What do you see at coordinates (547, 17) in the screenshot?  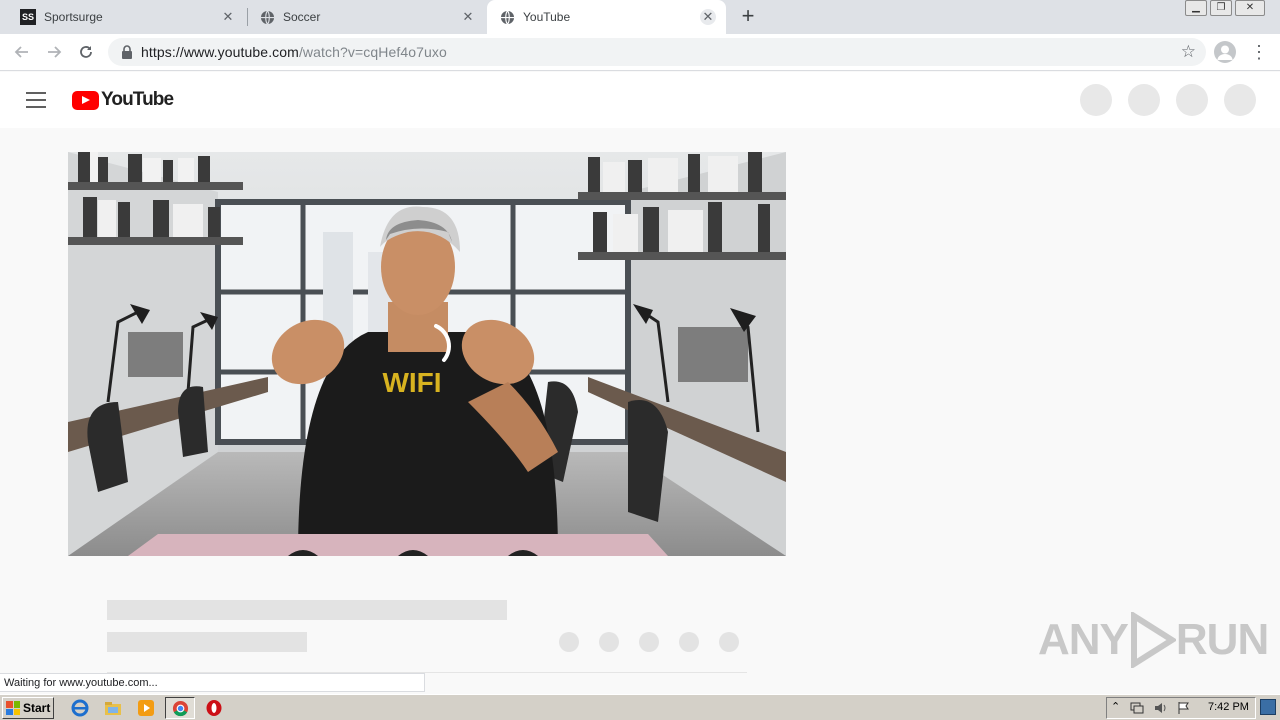 I see `tab-title: YouTube` at bounding box center [547, 17].